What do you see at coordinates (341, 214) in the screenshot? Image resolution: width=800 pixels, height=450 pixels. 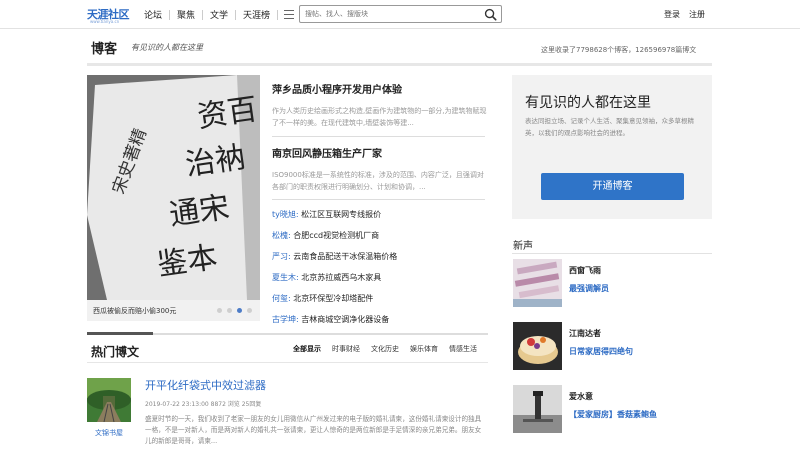 I see `post-link: 松江区互联网专线报价` at bounding box center [341, 214].